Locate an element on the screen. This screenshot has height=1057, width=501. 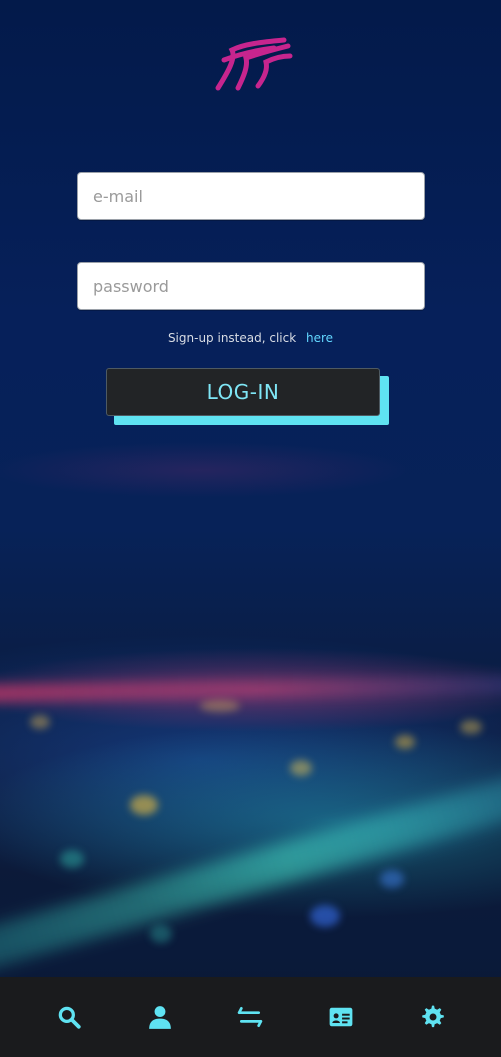
user-icon is located at coordinates (160, 1017).